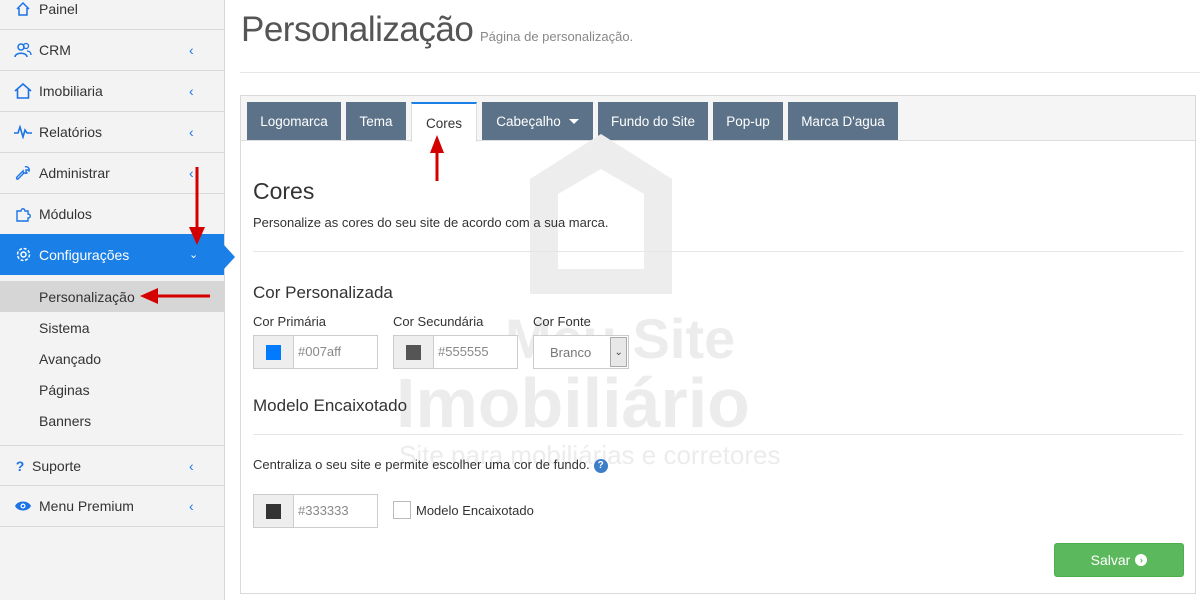 The image size is (1200, 600). Describe the element at coordinates (357, 29) in the screenshot. I see `page-title: Personalização` at that location.